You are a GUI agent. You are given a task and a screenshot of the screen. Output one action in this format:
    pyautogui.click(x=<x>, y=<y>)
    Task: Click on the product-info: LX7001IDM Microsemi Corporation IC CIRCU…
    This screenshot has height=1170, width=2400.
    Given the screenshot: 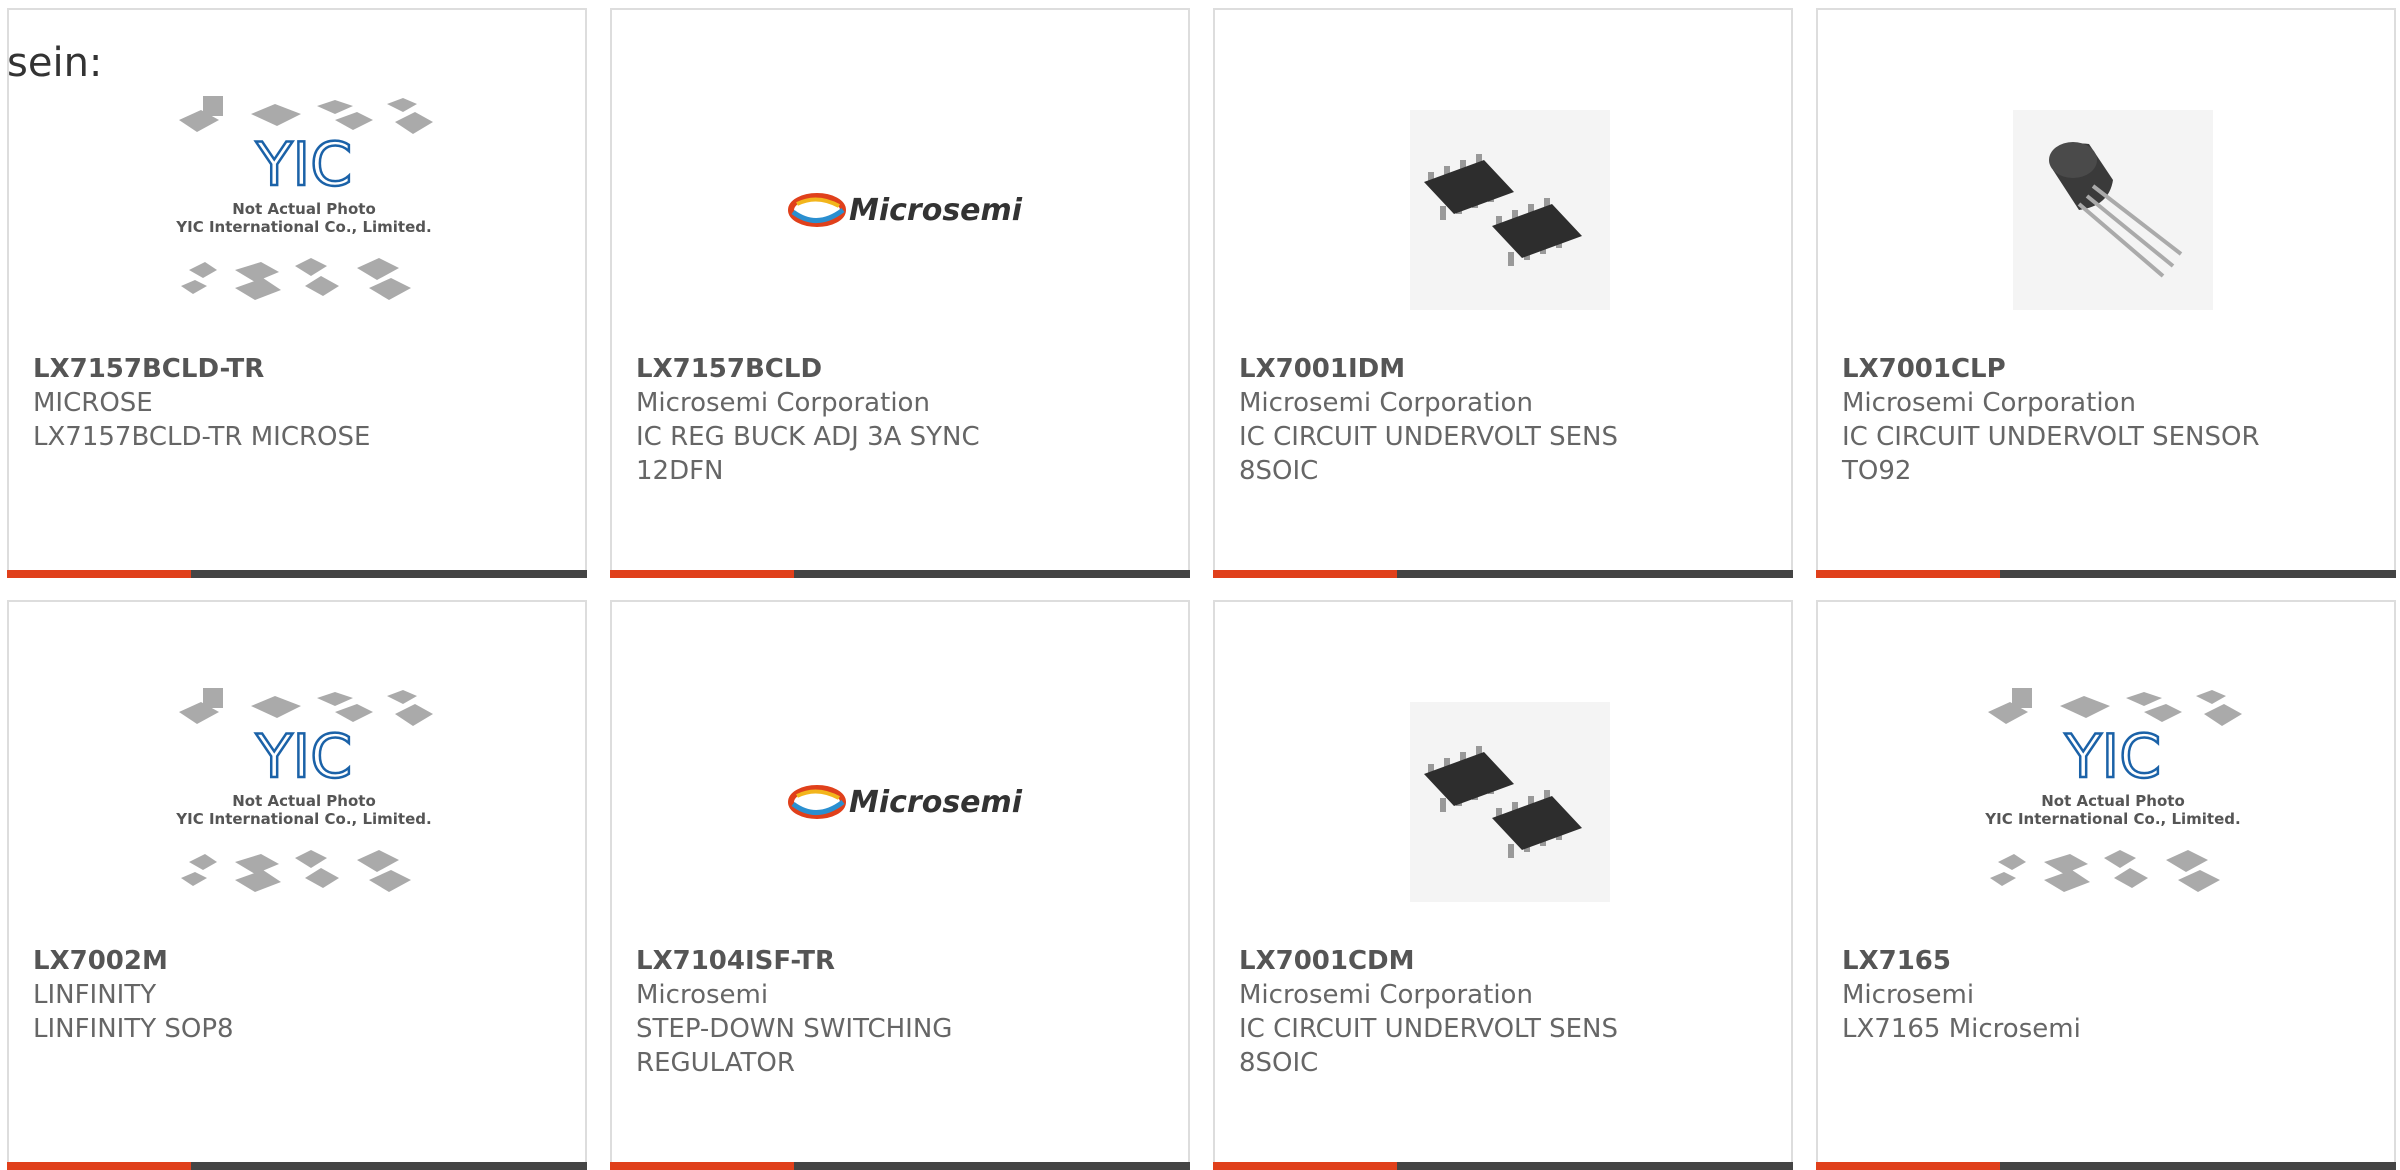 What is the action you would take?
    pyautogui.click(x=1503, y=420)
    